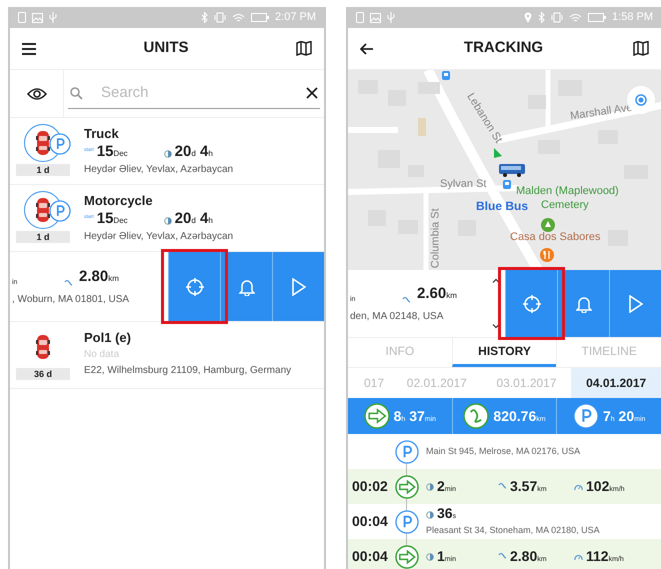  Describe the element at coordinates (188, 371) in the screenshot. I see `unit-address: E22, Wilhelmsburg 21109, Hamburg, Germany` at that location.